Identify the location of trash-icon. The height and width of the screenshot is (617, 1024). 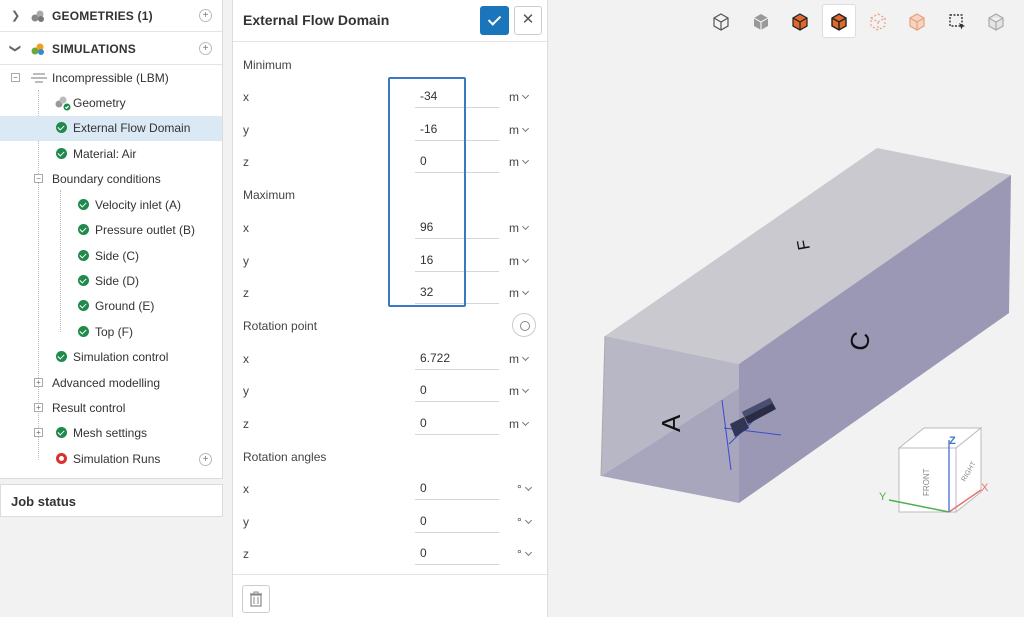
(256, 599).